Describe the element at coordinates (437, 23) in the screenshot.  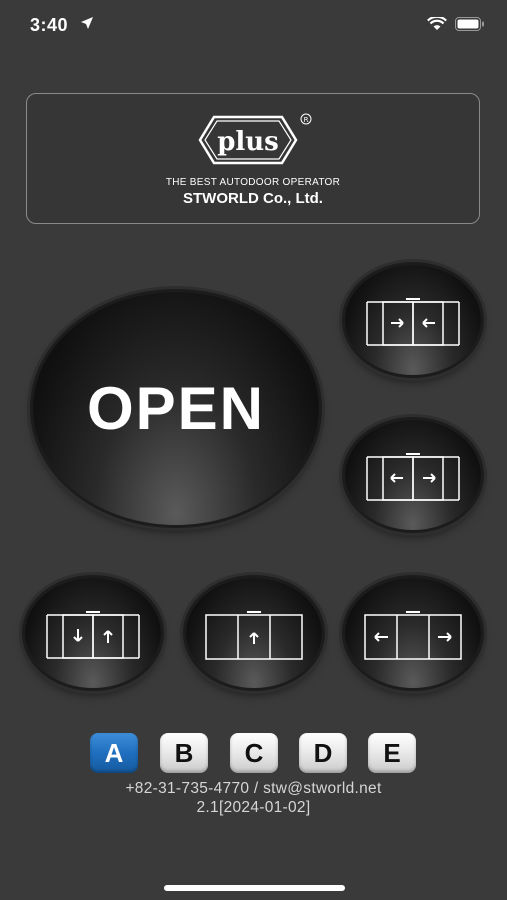
I see `wifi-icon` at that location.